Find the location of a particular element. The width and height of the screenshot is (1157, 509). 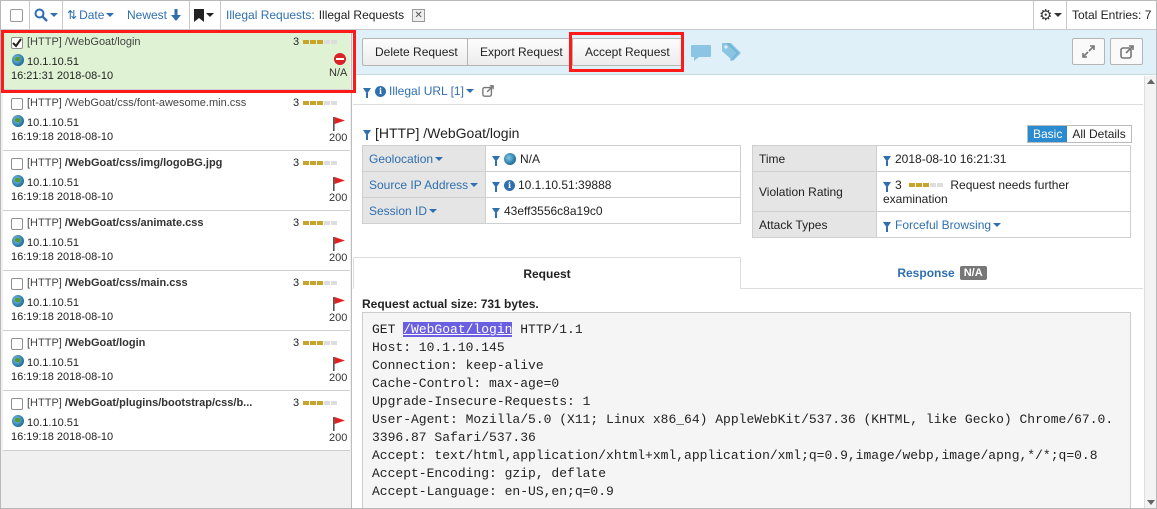

scroll-up-icon is located at coordinates (1151, 81).